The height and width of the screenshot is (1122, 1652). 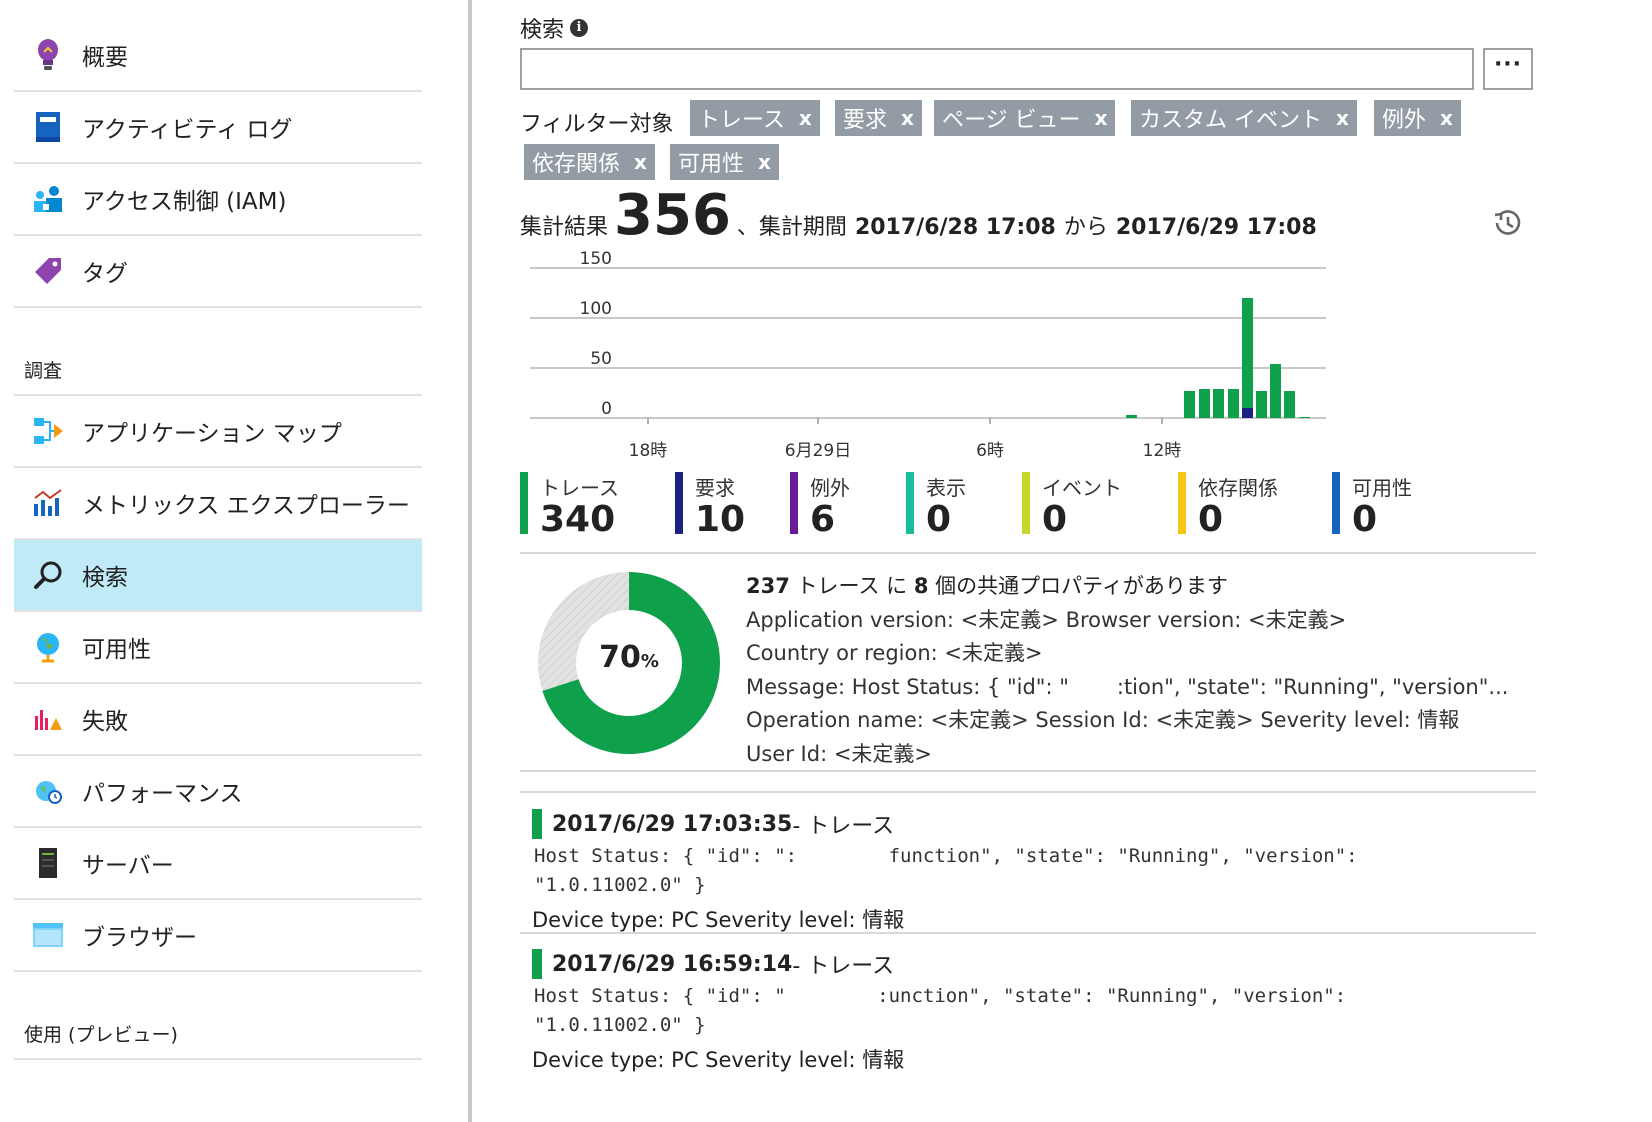 I want to click on count-traces: トレース 340, so click(x=569, y=505).